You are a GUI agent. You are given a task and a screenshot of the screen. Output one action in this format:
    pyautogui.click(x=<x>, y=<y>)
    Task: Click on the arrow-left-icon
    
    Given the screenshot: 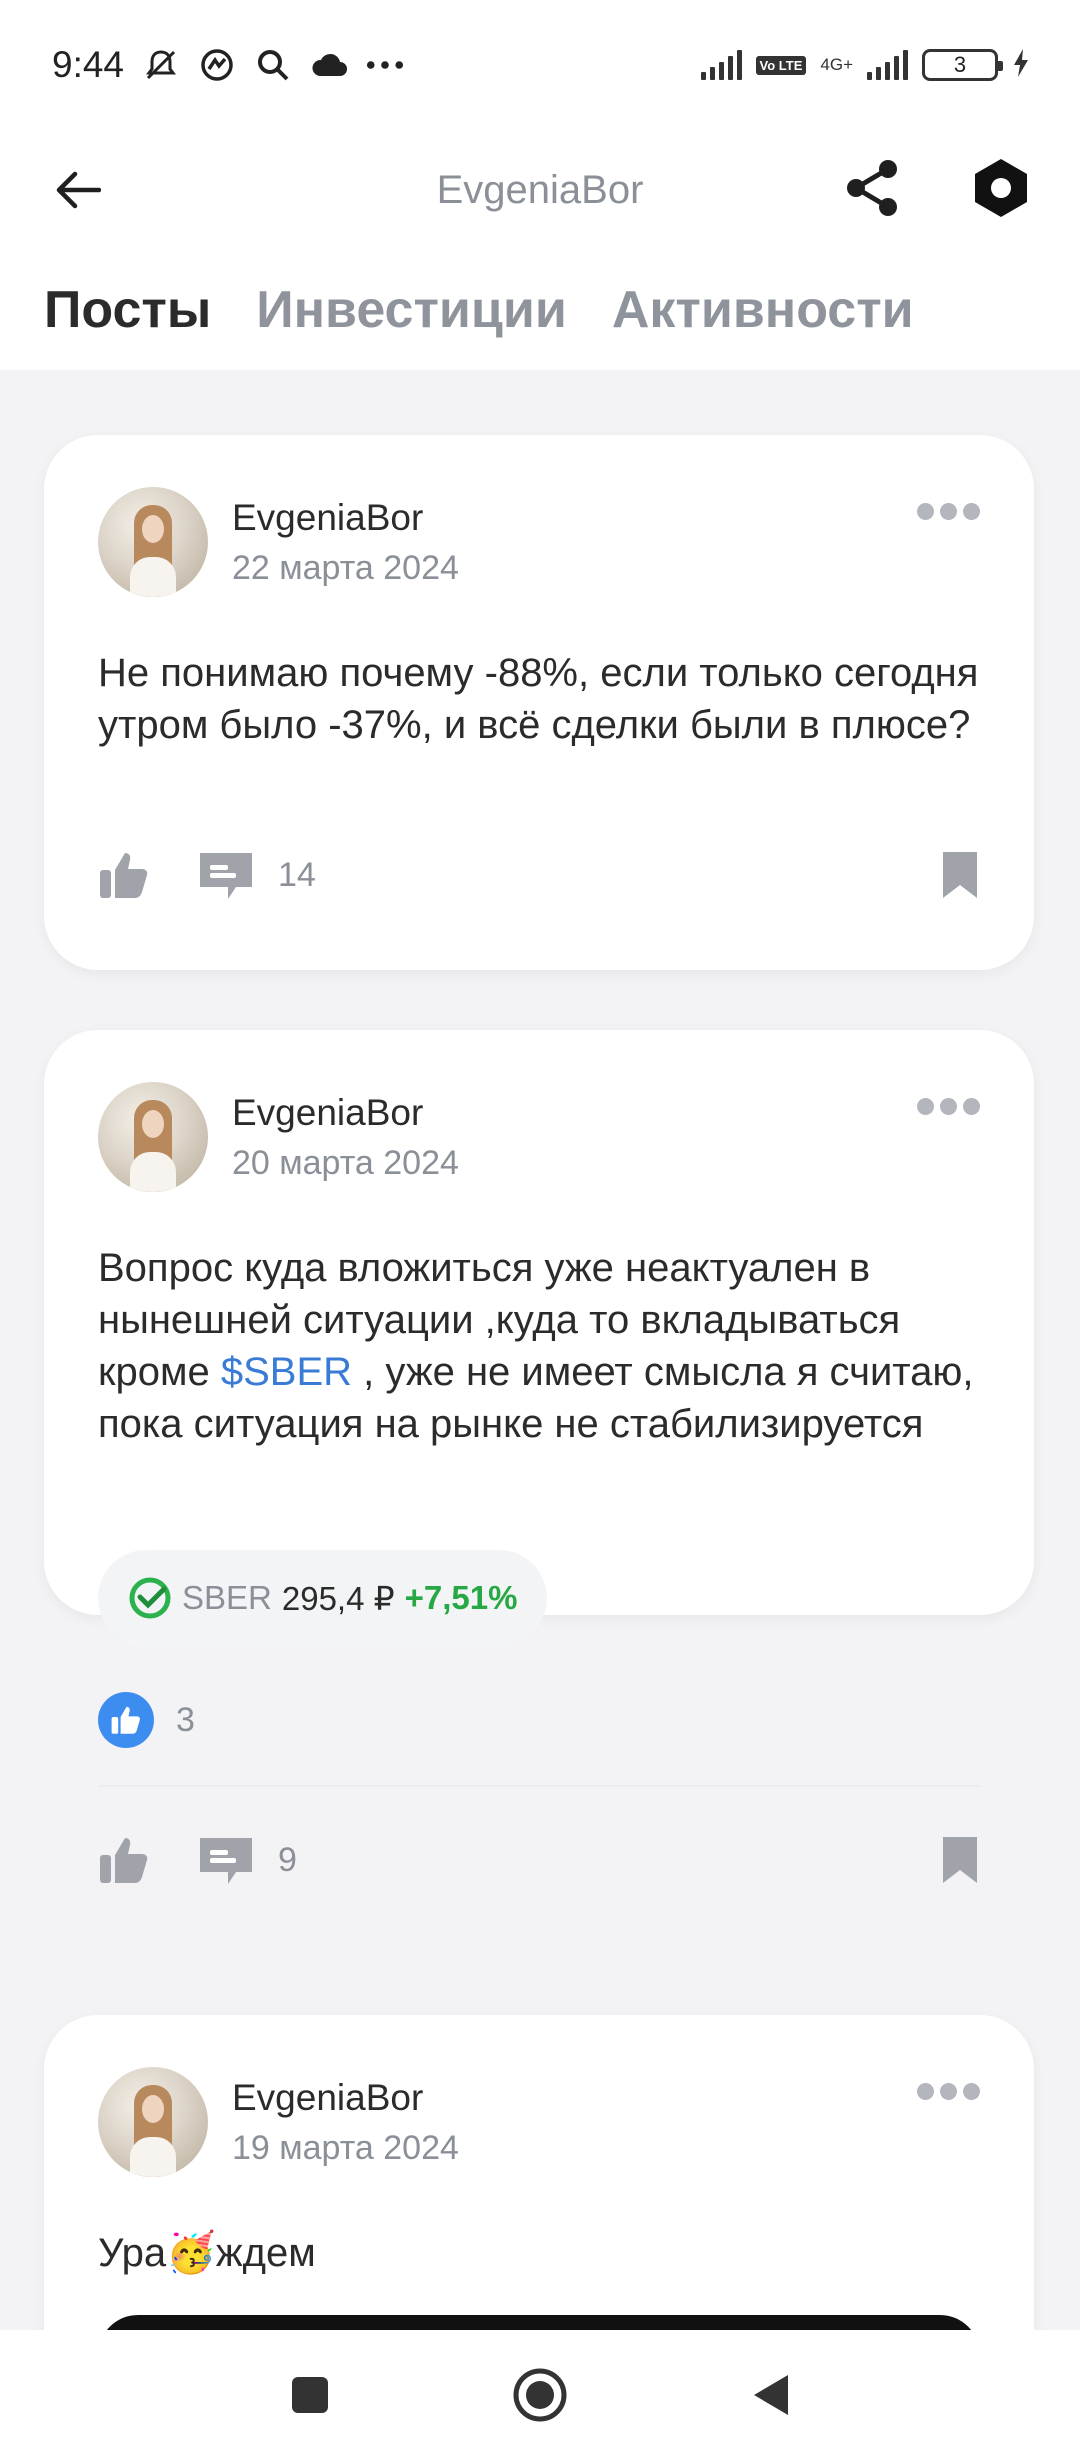 What is the action you would take?
    pyautogui.click(x=78, y=190)
    